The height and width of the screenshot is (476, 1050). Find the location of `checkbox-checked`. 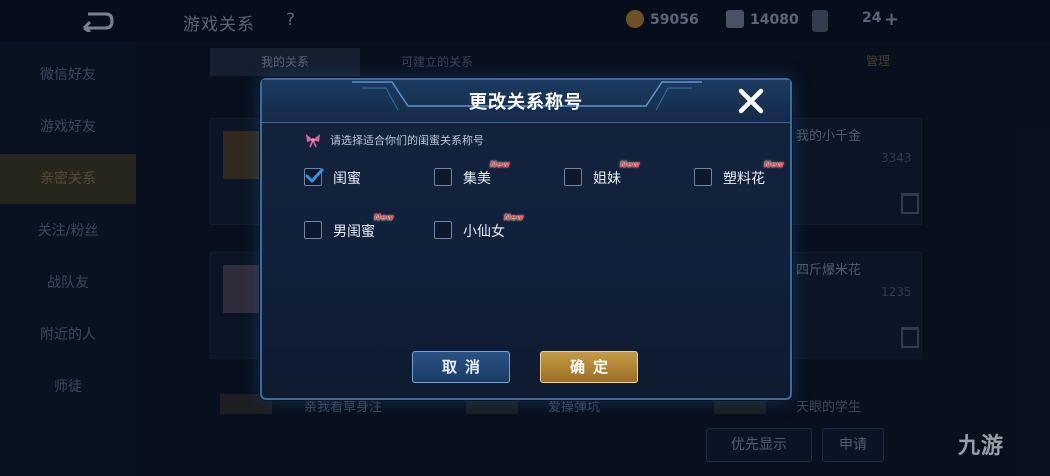

checkbox-checked is located at coordinates (314, 177).